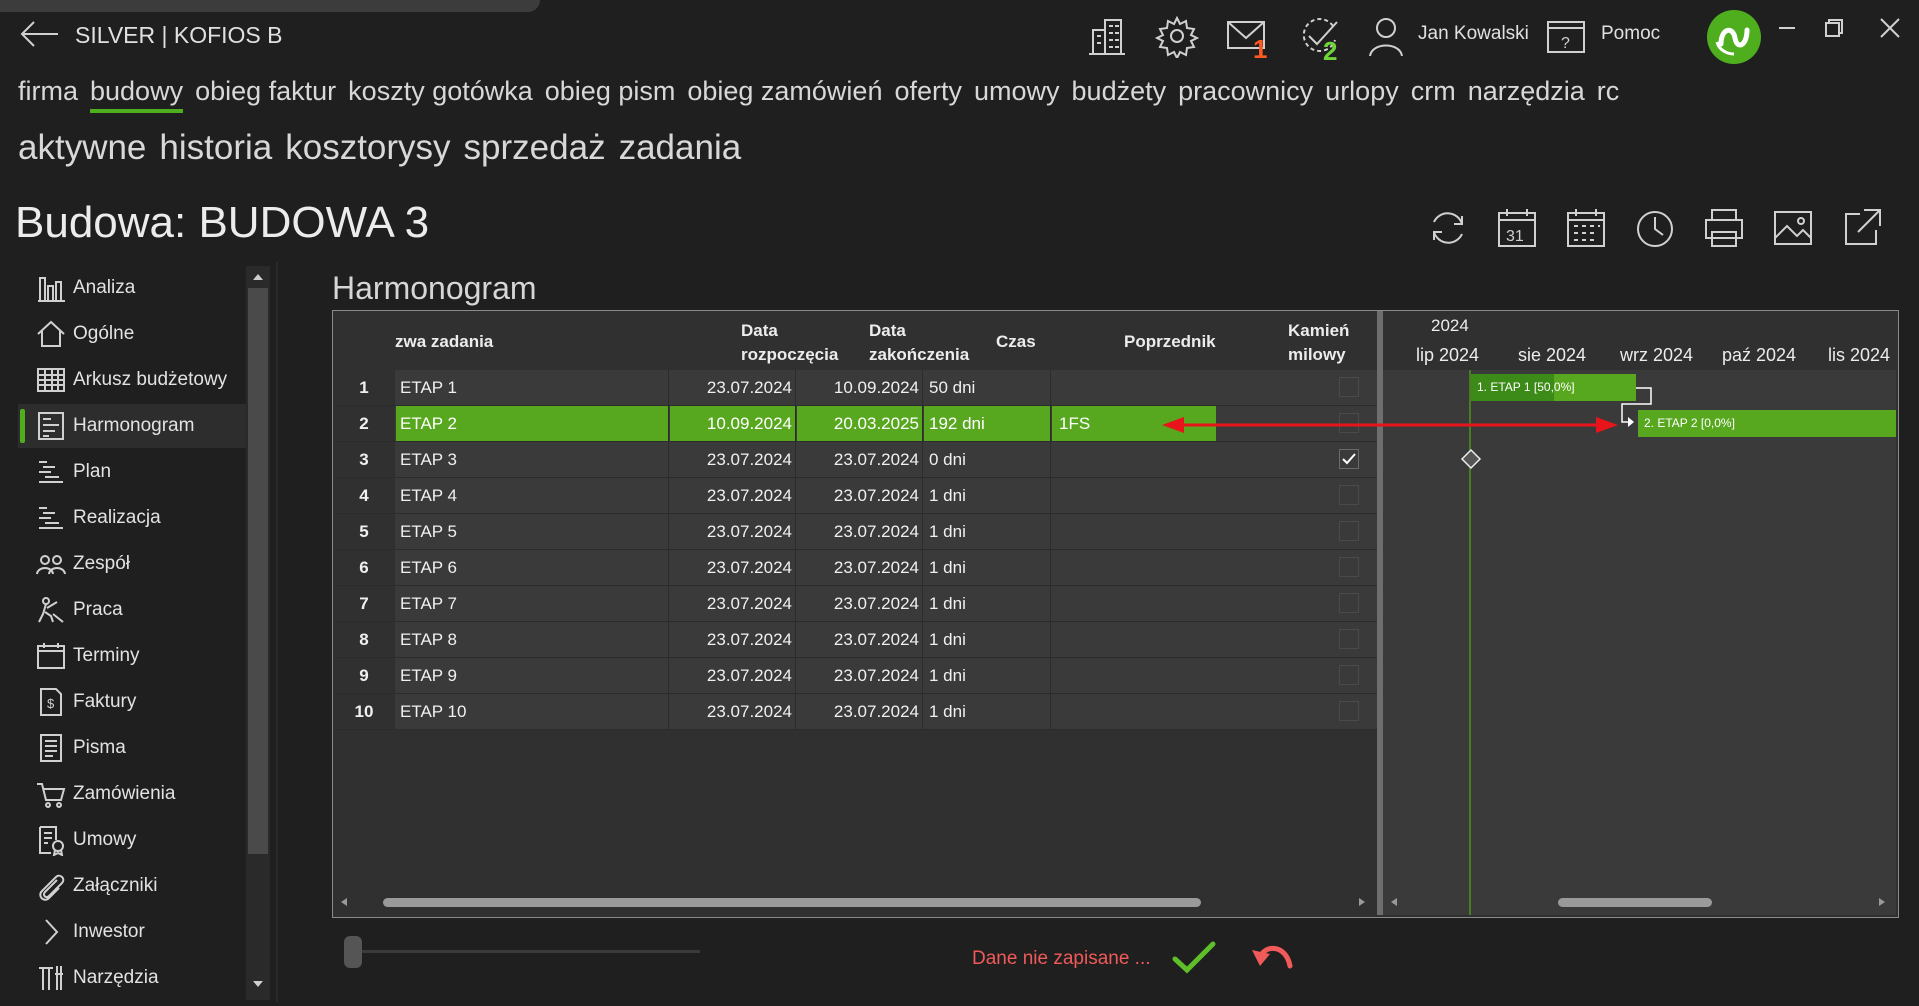  What do you see at coordinates (440, 94) in the screenshot?
I see `nav-koszty-gotowka: koszty gotówka` at bounding box center [440, 94].